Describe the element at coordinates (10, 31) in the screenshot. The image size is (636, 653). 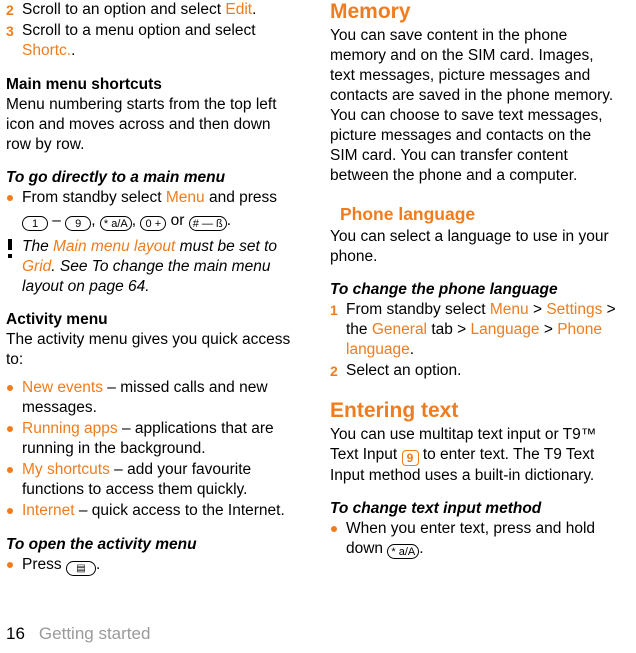
I see `step-number: 3` at that location.